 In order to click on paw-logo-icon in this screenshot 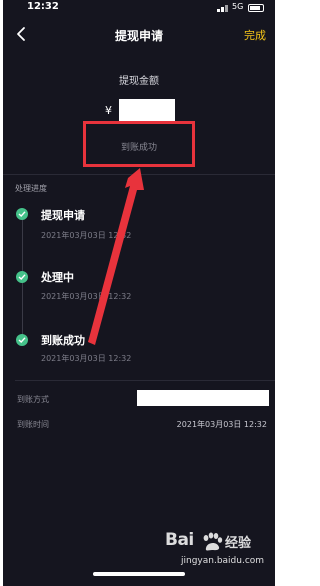, I will do `click(213, 541)`.